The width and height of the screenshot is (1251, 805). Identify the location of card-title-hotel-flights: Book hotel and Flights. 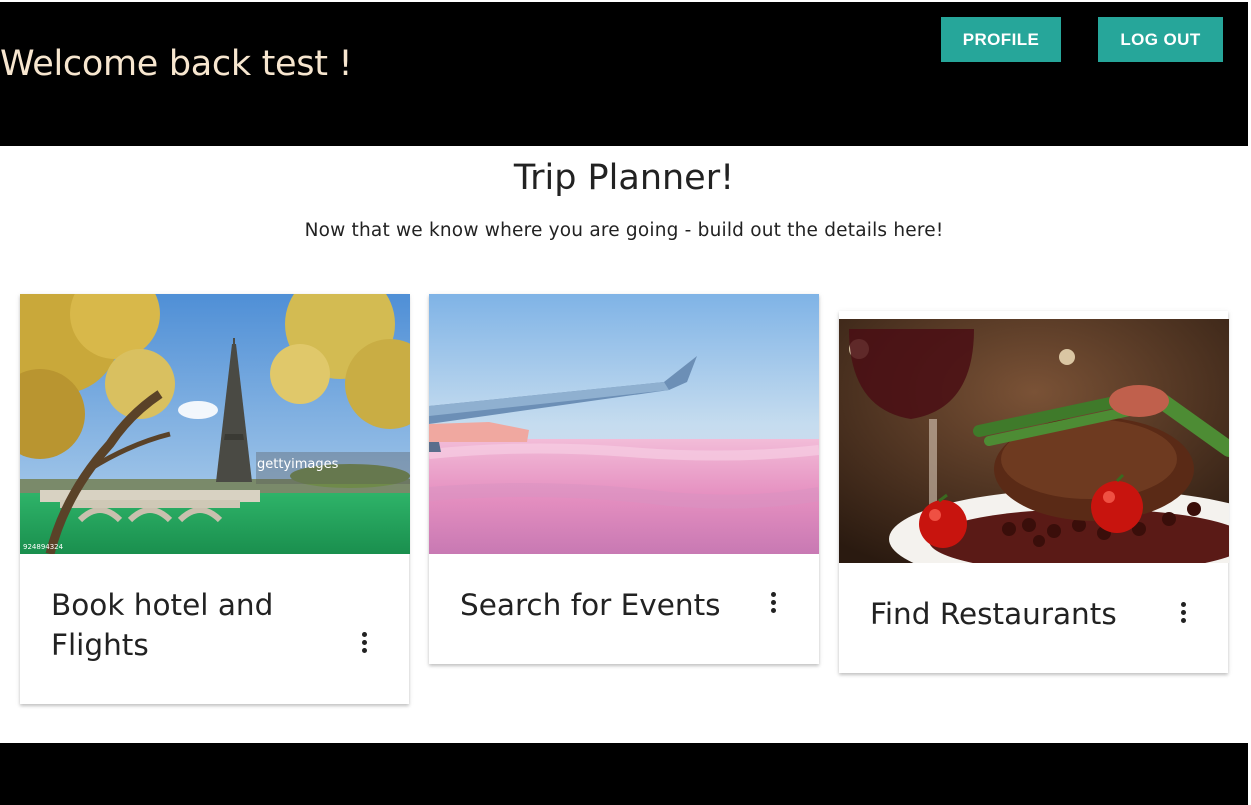
(162, 625).